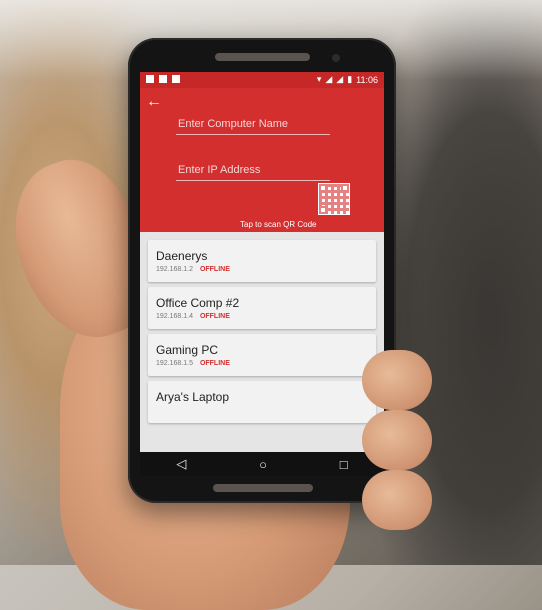 The image size is (542, 610). I want to click on home-nav-icon: ○, so click(263, 464).